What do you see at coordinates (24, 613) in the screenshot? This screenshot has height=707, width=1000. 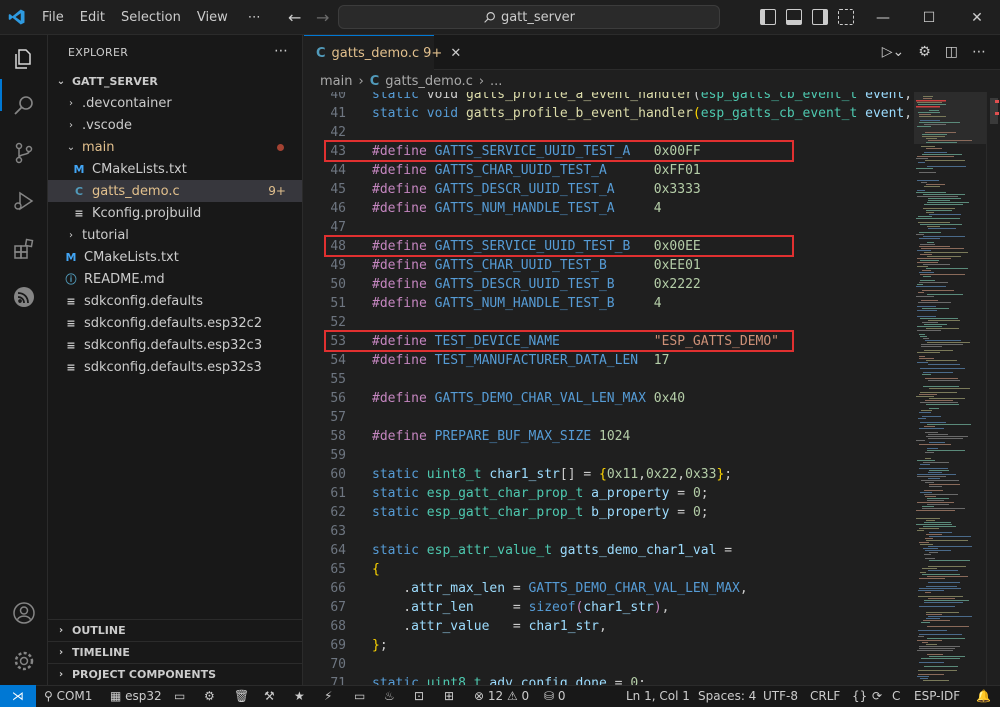 I see `accounts-icon` at bounding box center [24, 613].